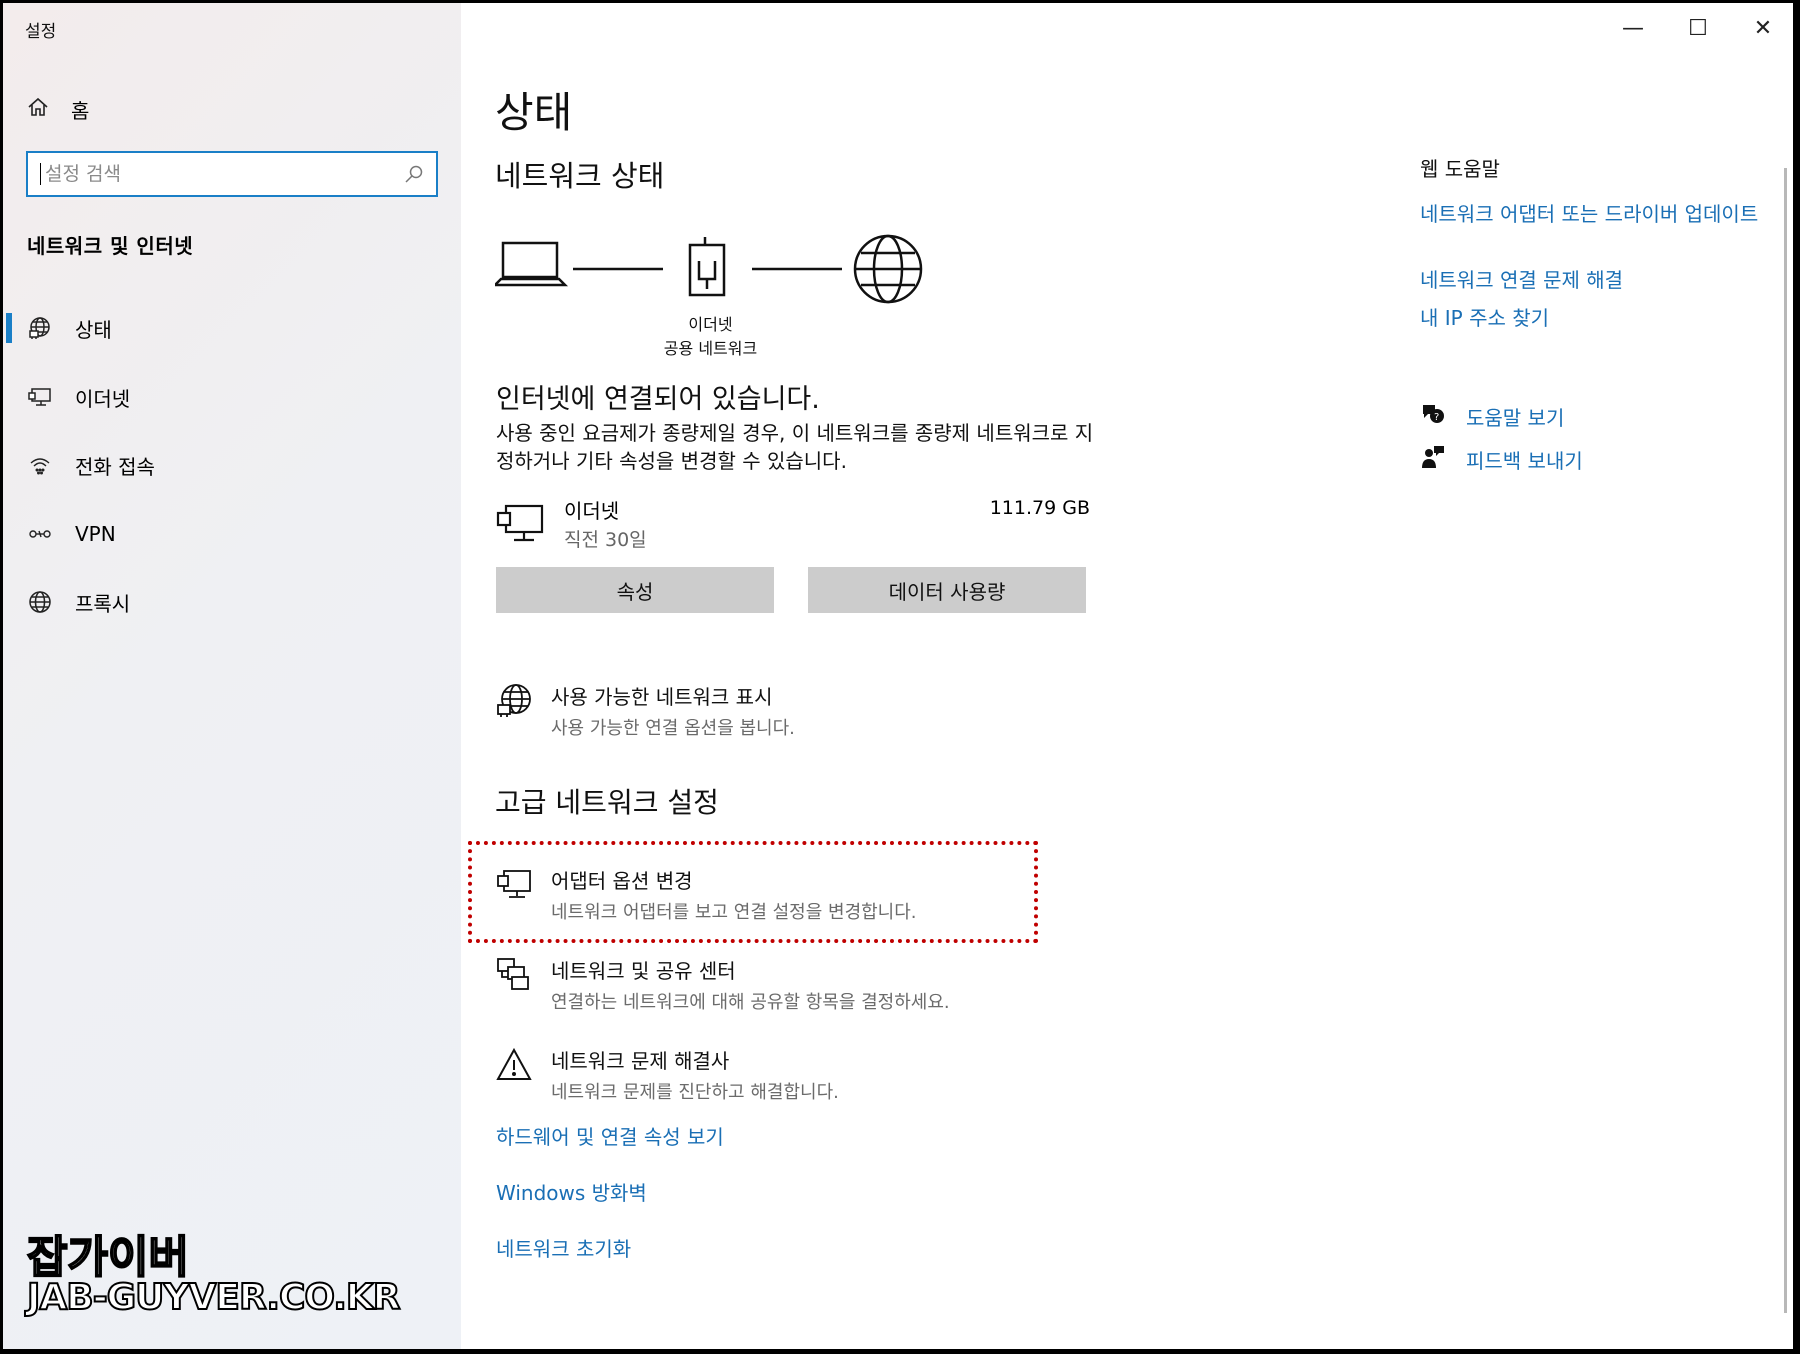 This screenshot has width=1800, height=1354. What do you see at coordinates (41, 32) in the screenshot?
I see `app-title: 설정` at bounding box center [41, 32].